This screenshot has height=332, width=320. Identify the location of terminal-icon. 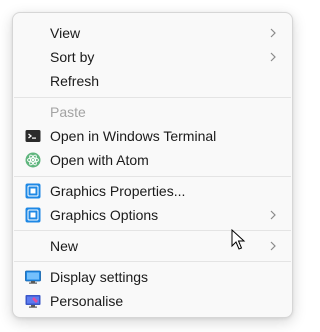
(33, 136).